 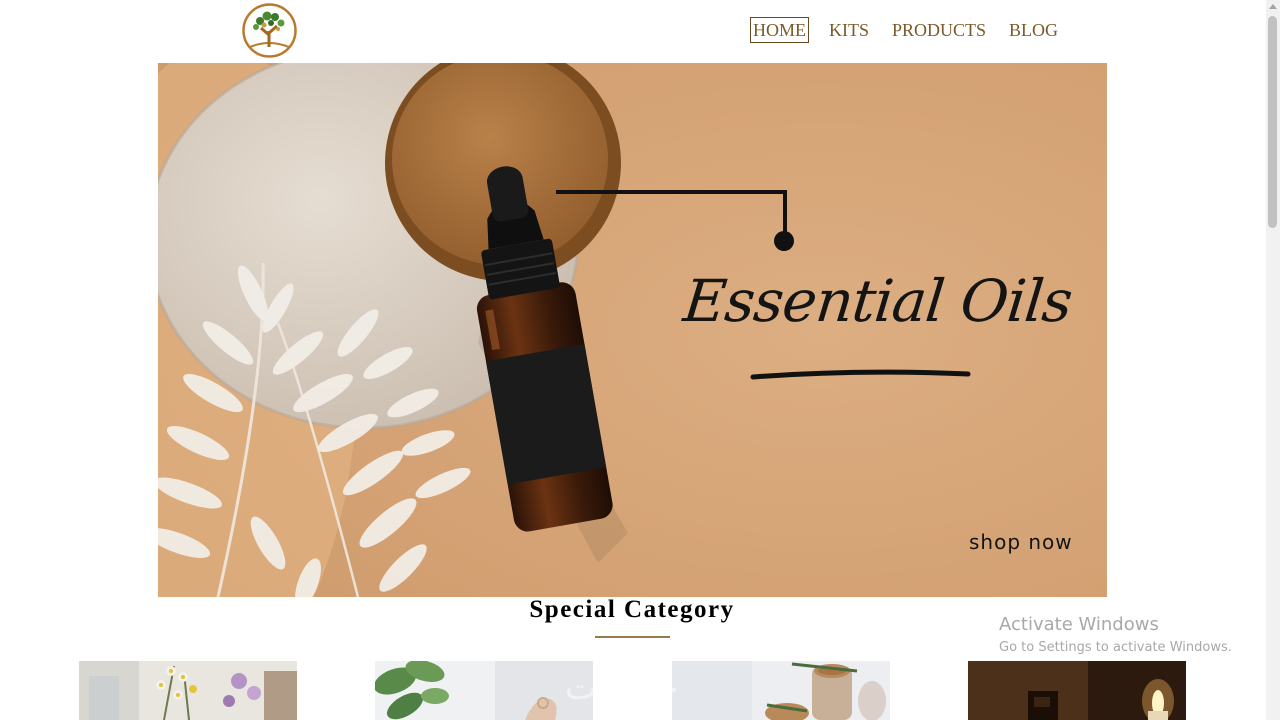 I want to click on main-nav: HOME KITS PRODUCTS BLOG, so click(x=914, y=30).